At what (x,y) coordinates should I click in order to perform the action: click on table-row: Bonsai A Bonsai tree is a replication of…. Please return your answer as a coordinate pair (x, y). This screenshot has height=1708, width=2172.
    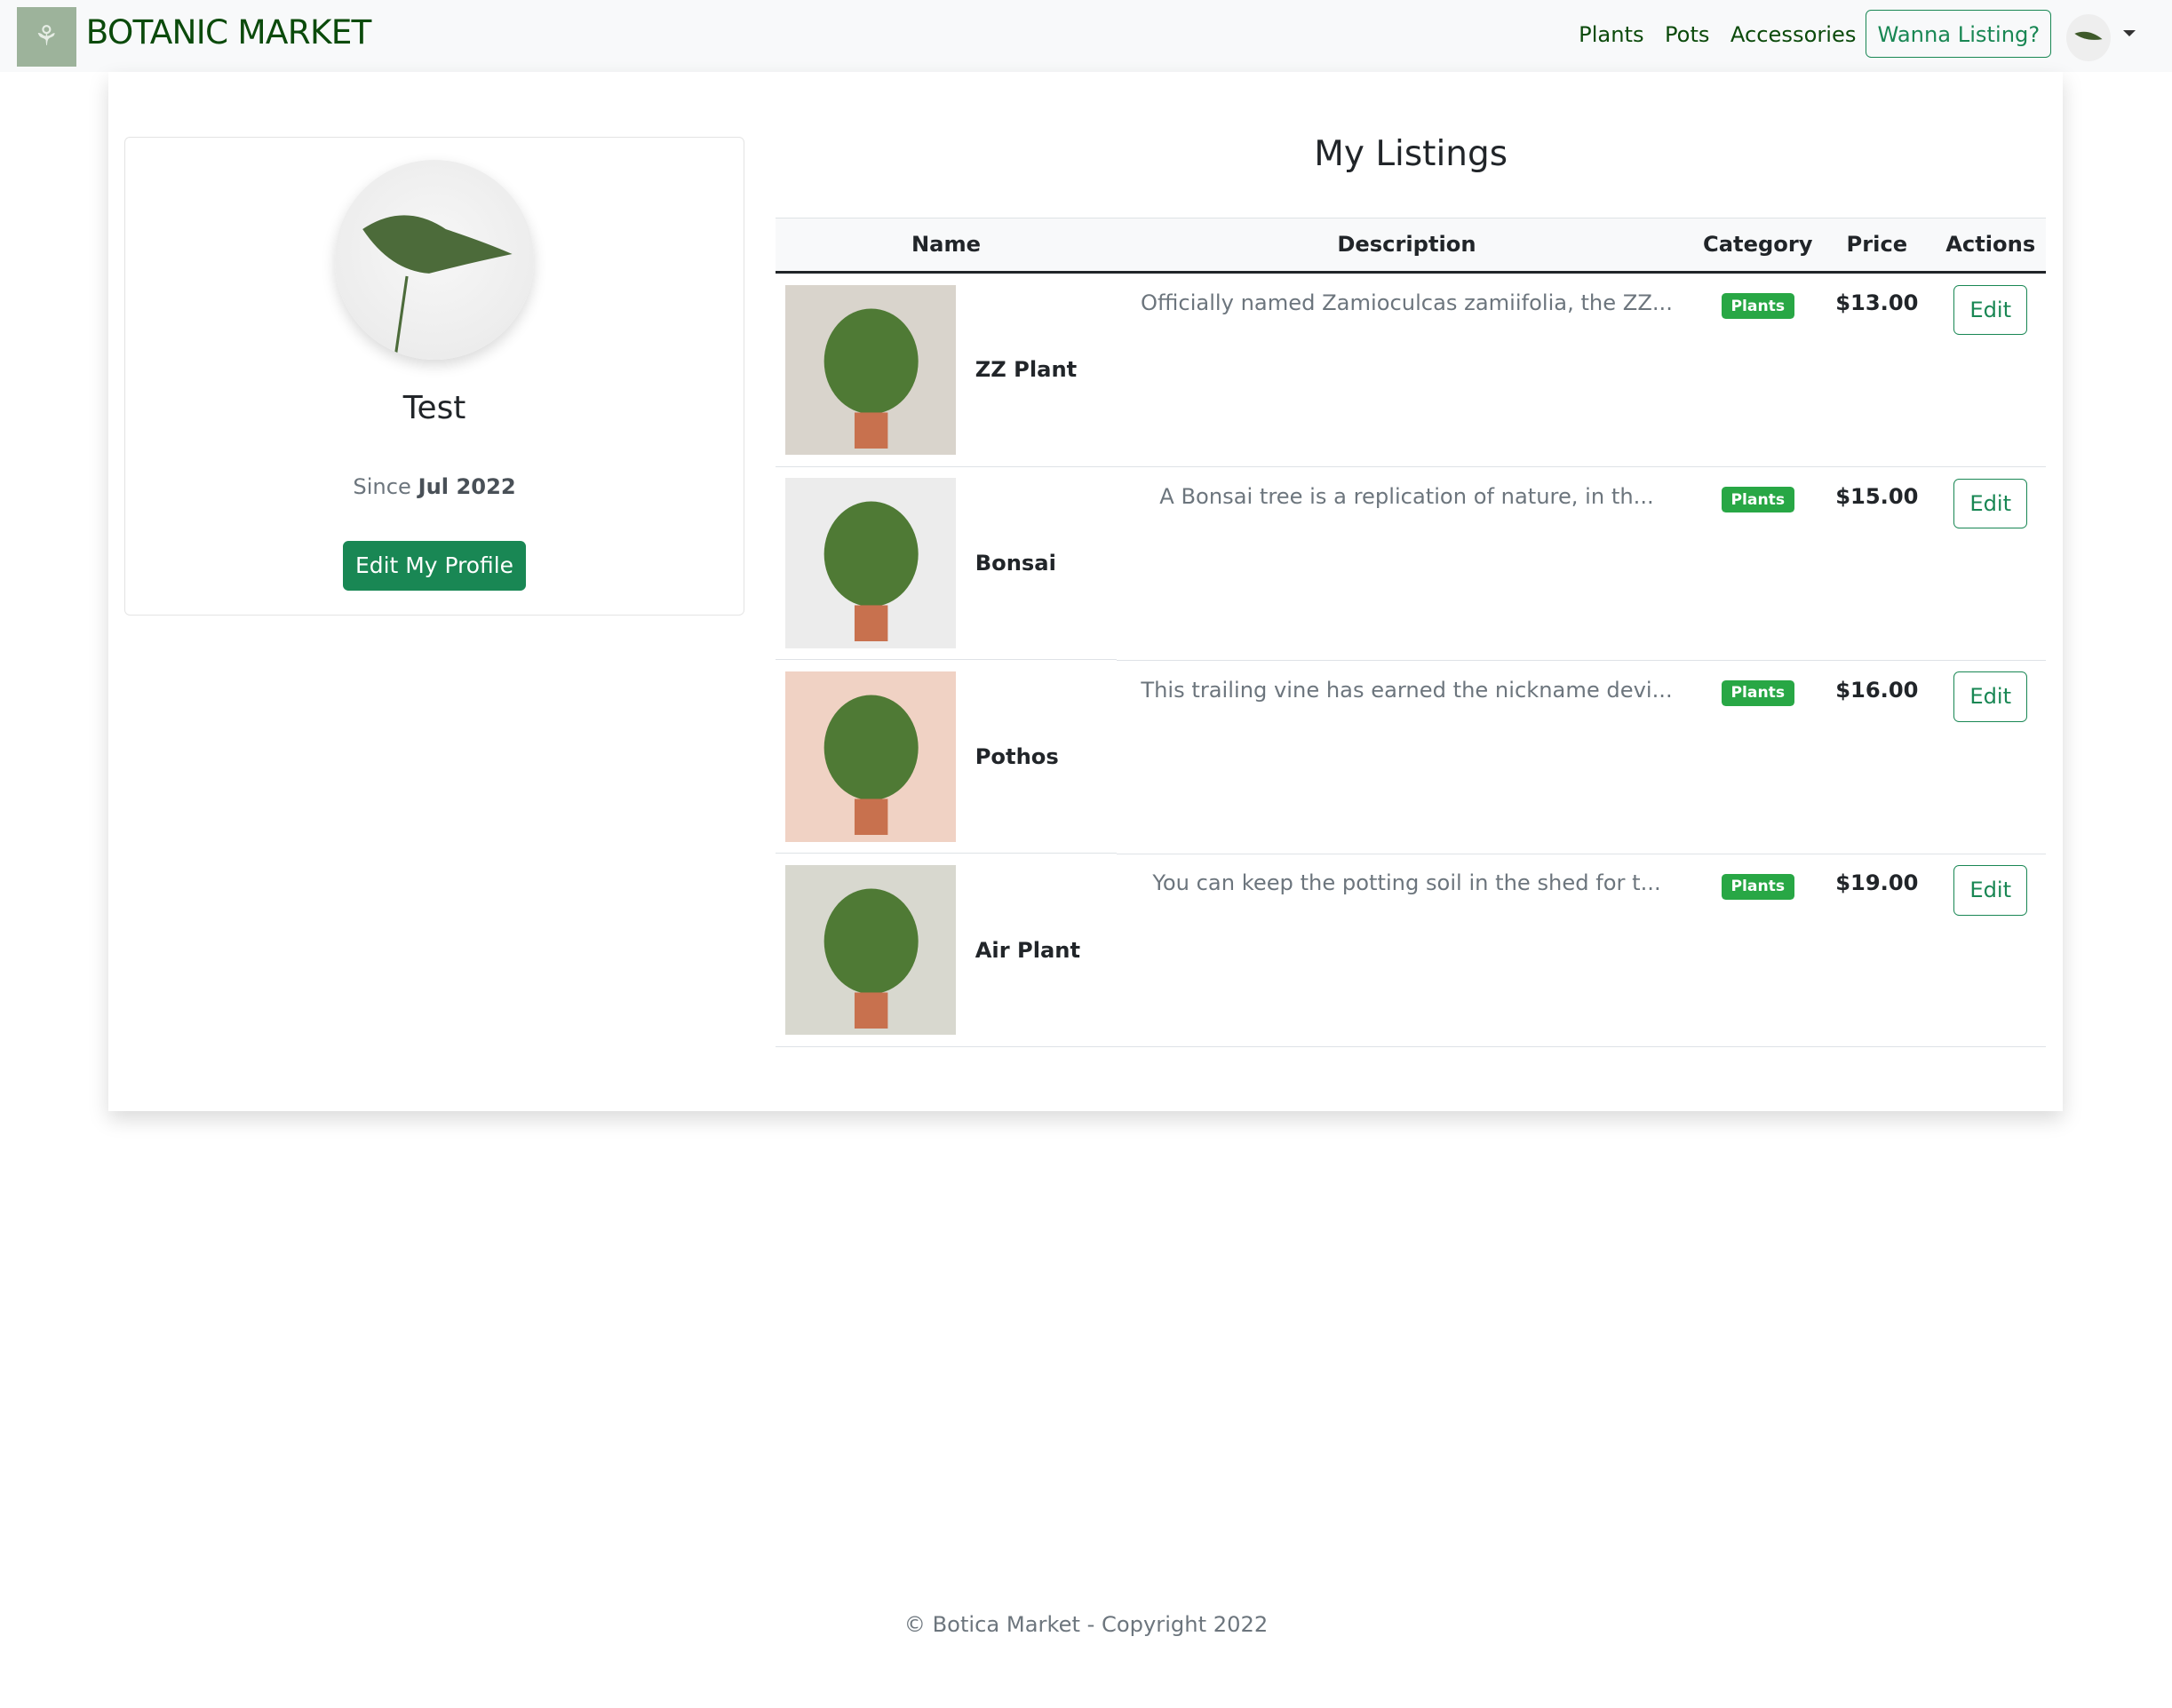
    Looking at the image, I should click on (1411, 563).